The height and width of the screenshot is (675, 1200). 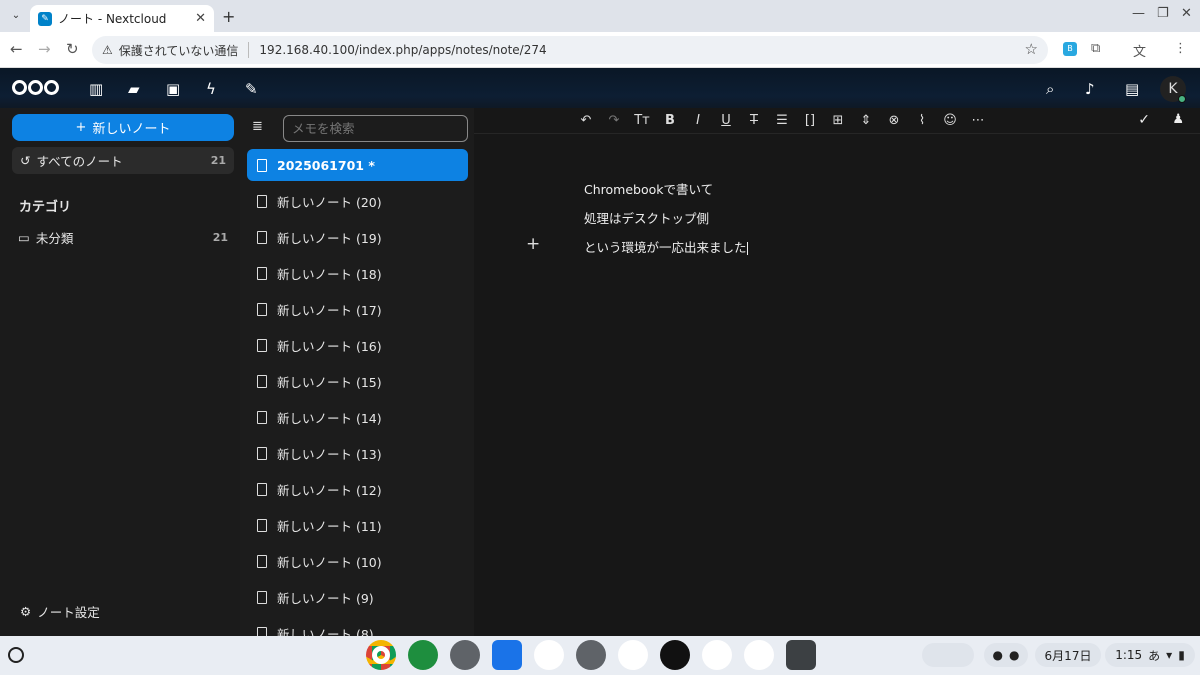 I want to click on note-list-item: 新しいノート (18), so click(x=357, y=273).